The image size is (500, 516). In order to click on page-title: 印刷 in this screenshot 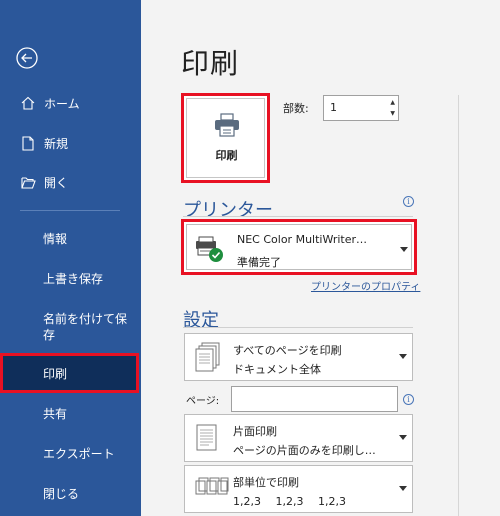, I will do `click(210, 63)`.